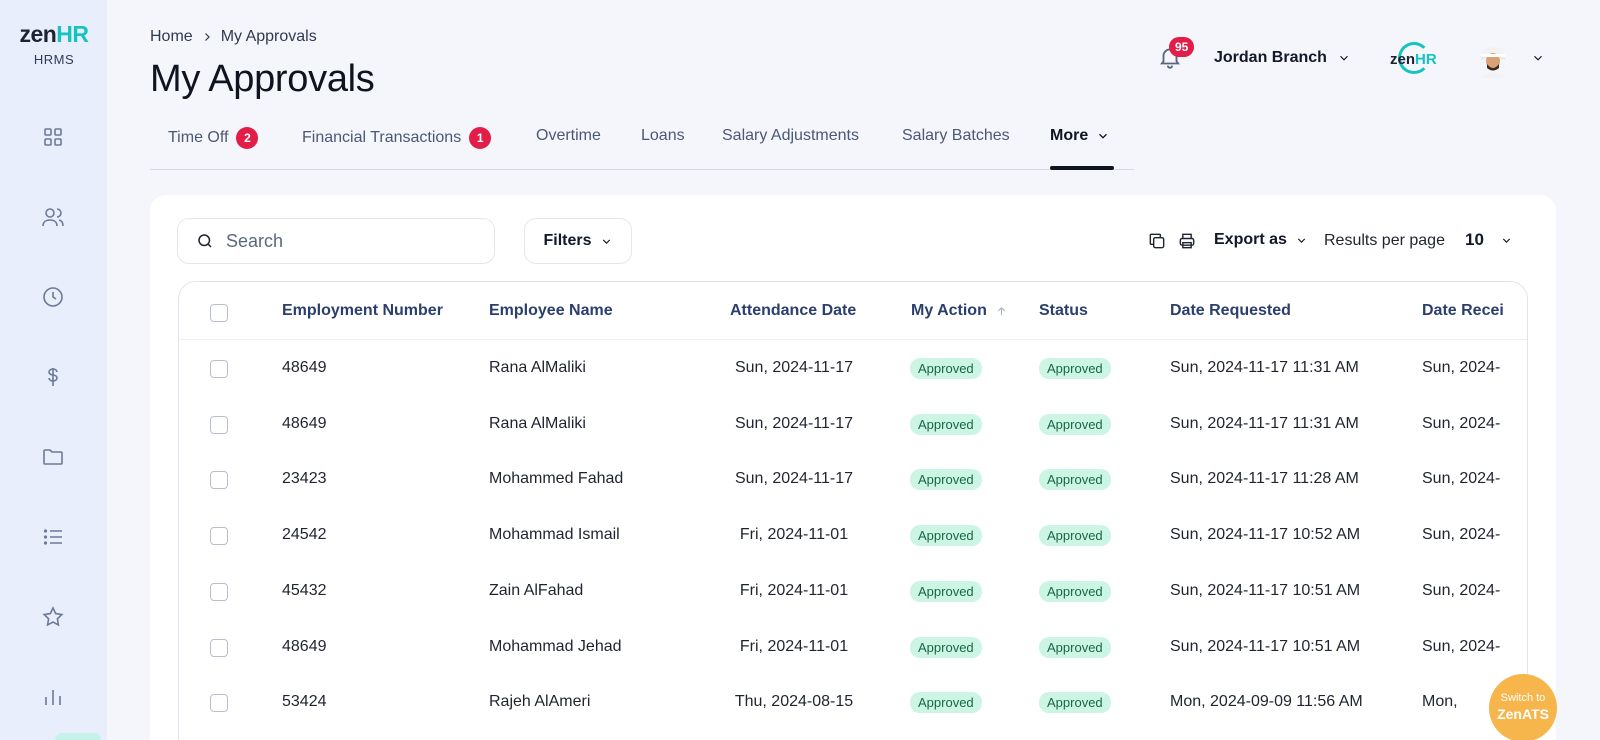 This screenshot has height=740, width=1600. Describe the element at coordinates (1063, 311) in the screenshot. I see `column-status: Status` at that location.